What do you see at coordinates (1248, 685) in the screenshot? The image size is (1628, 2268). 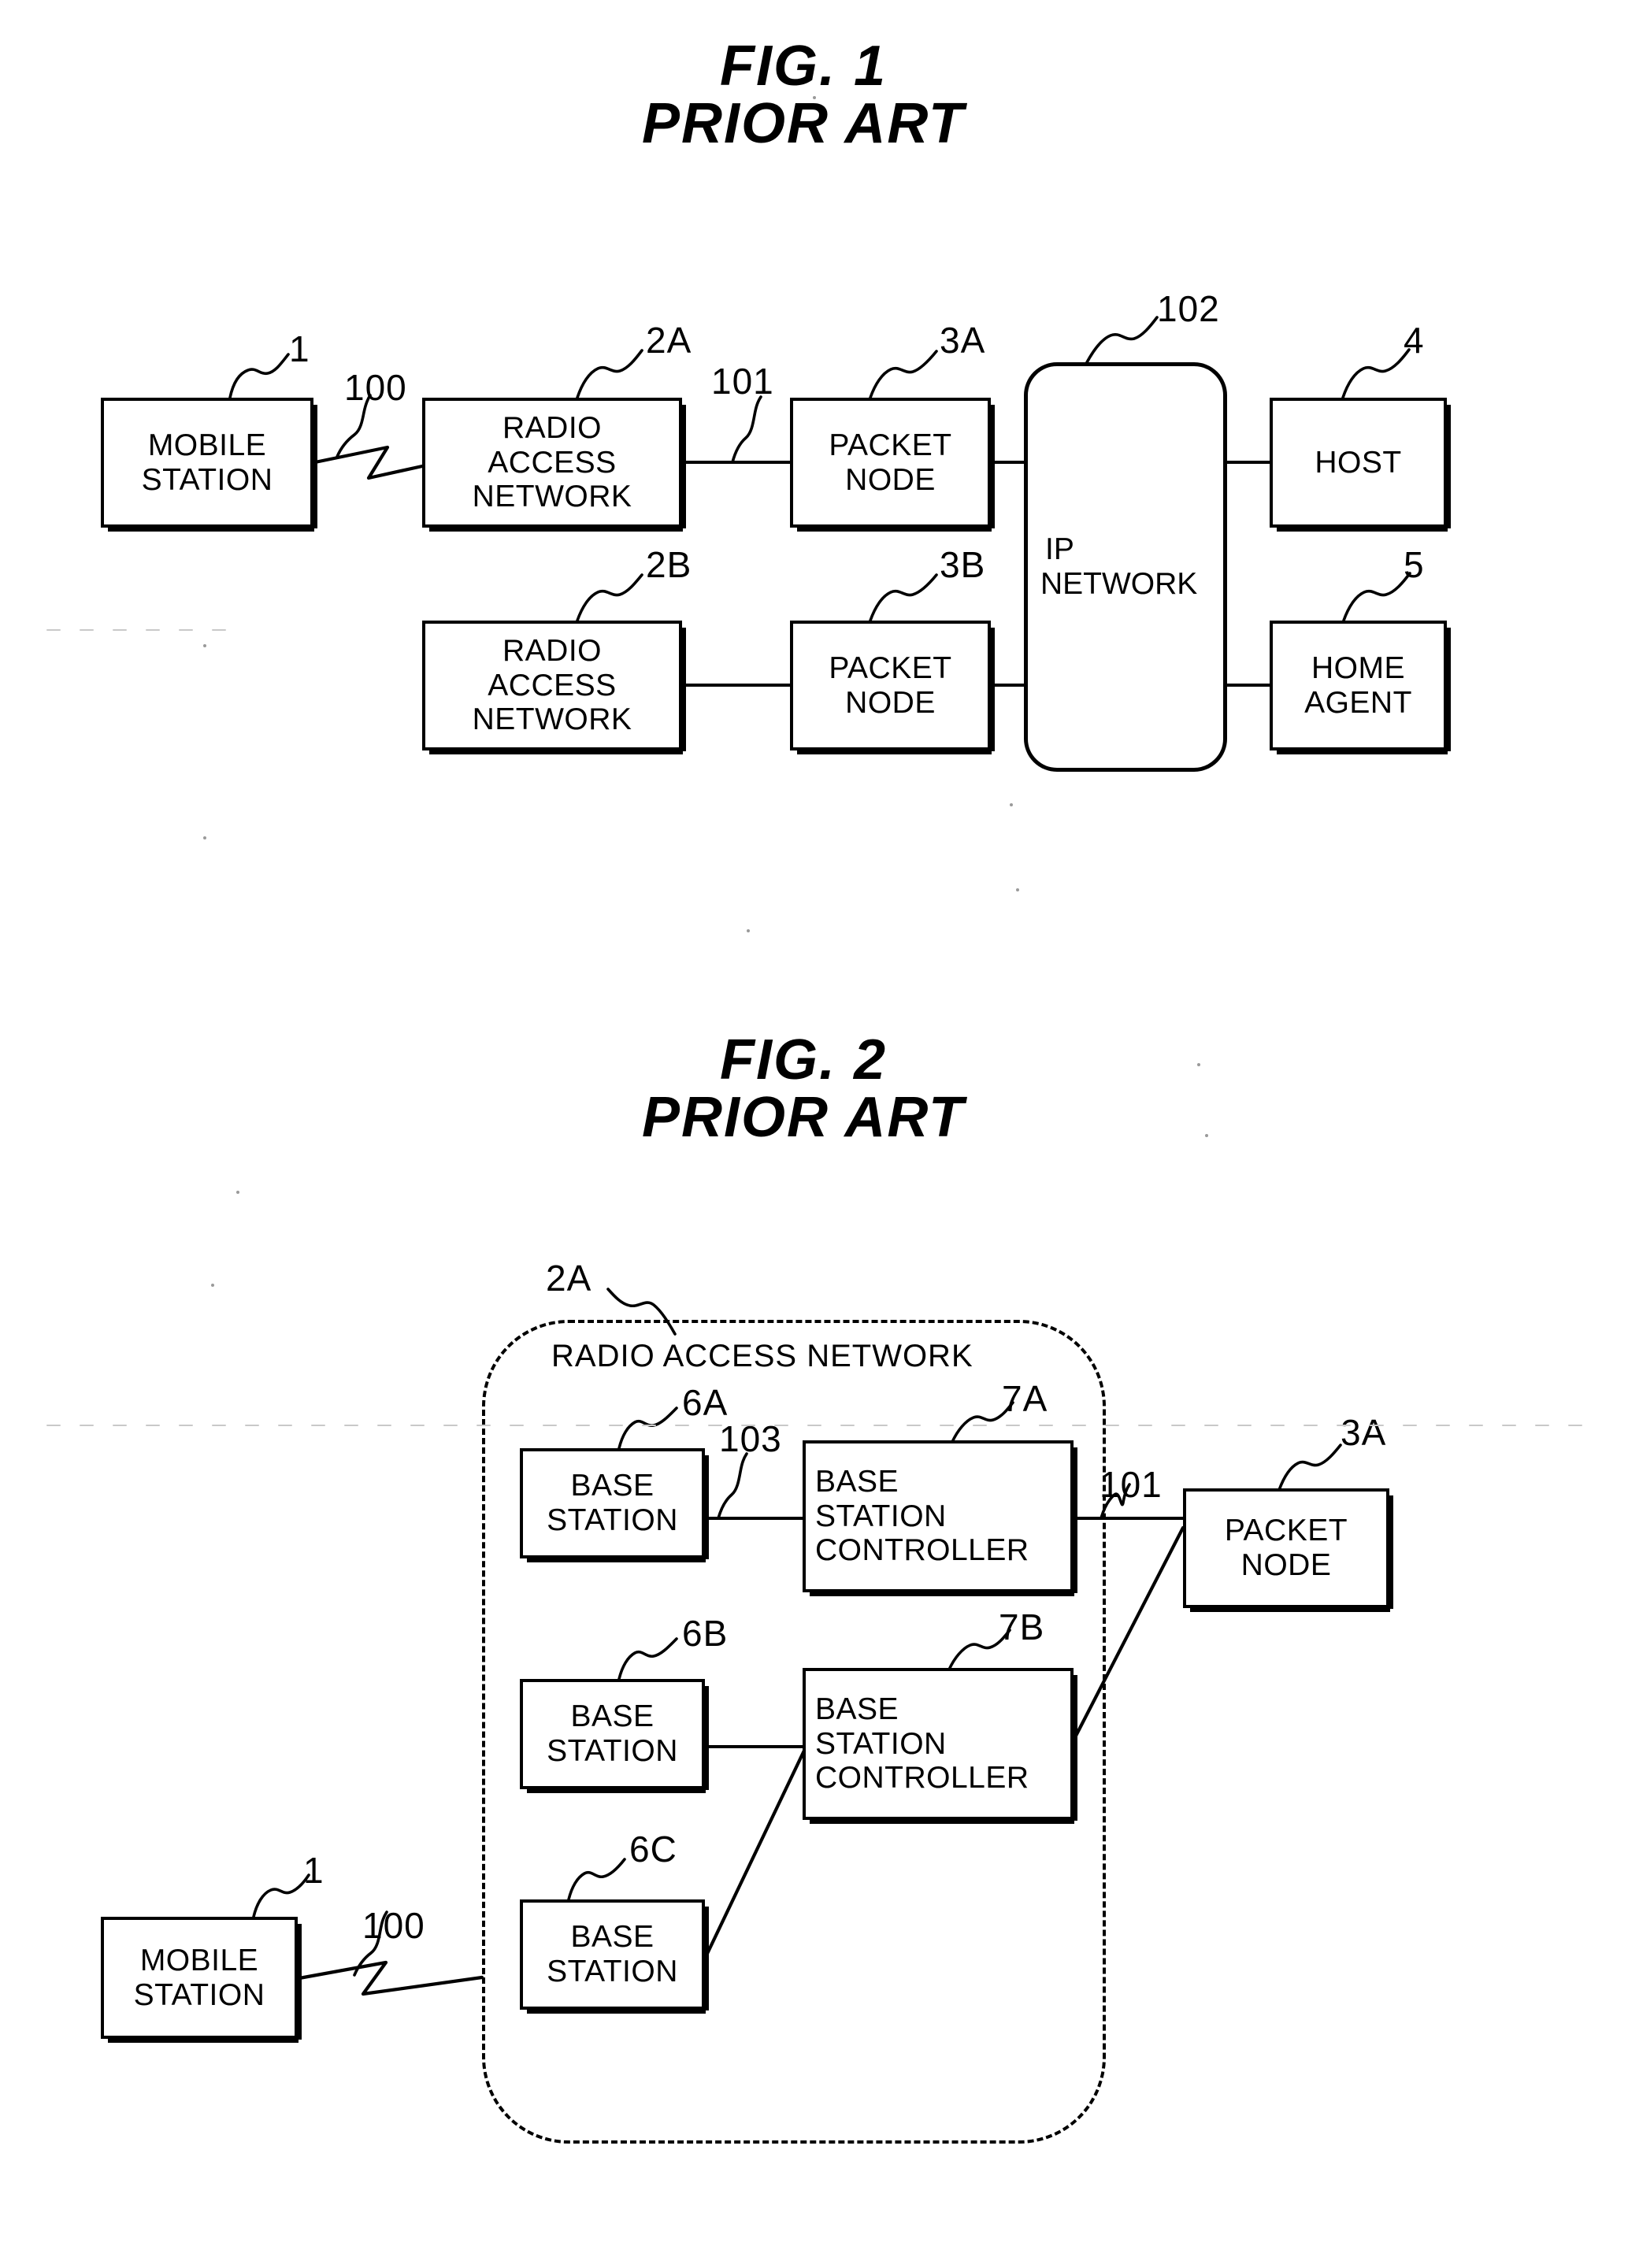 I see `fig1-link-ip-to-home-agent` at bounding box center [1248, 685].